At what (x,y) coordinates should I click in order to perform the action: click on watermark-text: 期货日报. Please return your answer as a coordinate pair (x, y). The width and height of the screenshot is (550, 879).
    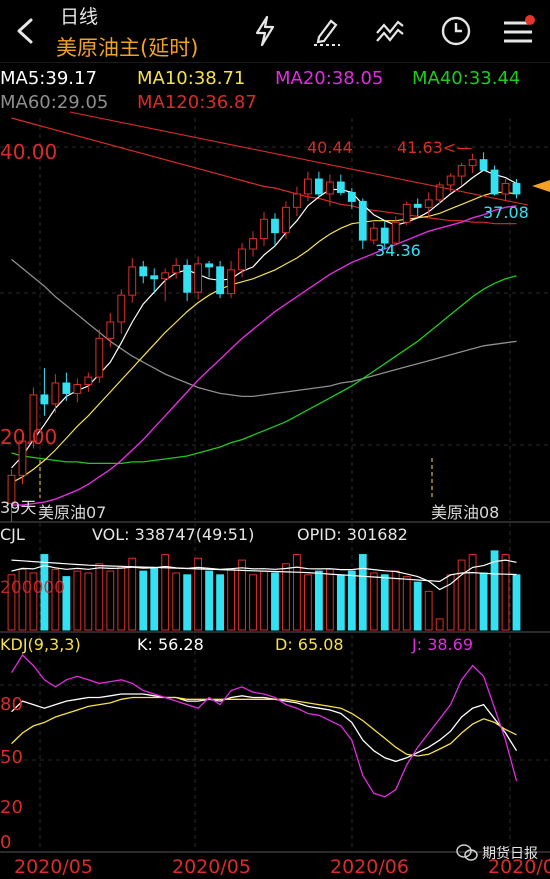
    Looking at the image, I should click on (510, 854).